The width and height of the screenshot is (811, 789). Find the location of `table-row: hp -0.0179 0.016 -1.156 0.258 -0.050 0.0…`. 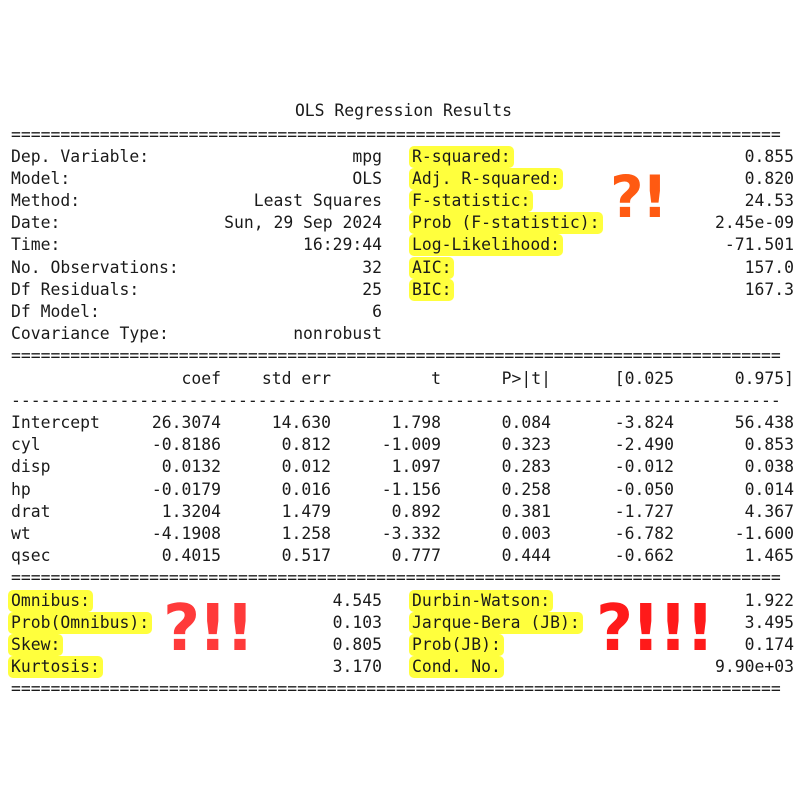

table-row: hp -0.0179 0.016 -1.156 0.258 -0.050 0.0… is located at coordinates (403, 490).